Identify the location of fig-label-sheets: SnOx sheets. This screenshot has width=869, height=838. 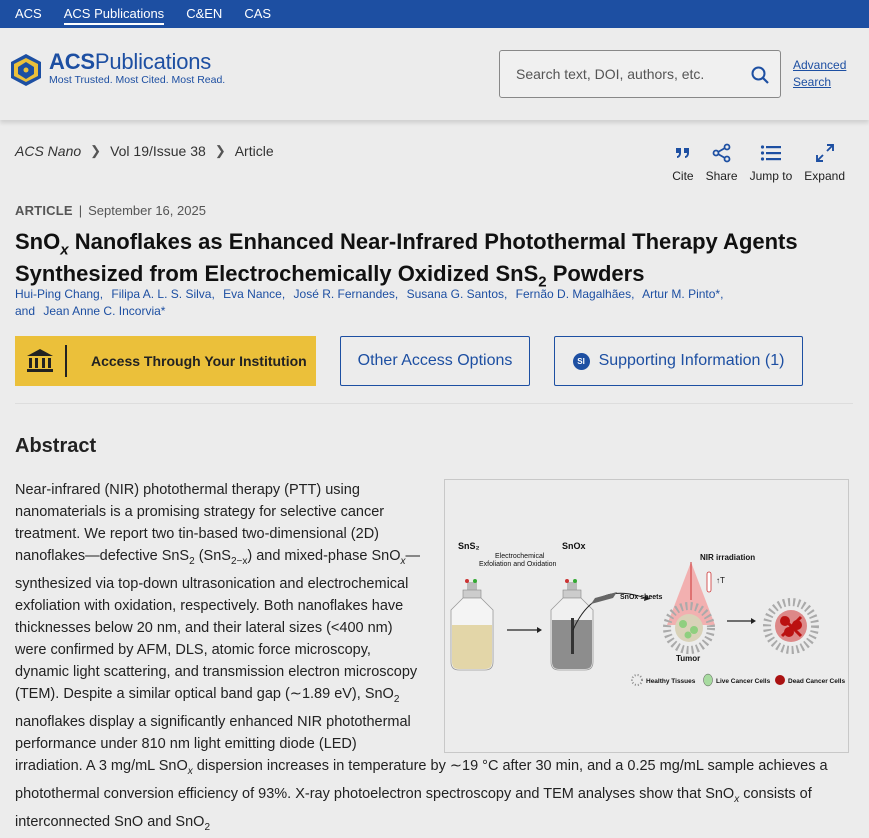
(641, 597).